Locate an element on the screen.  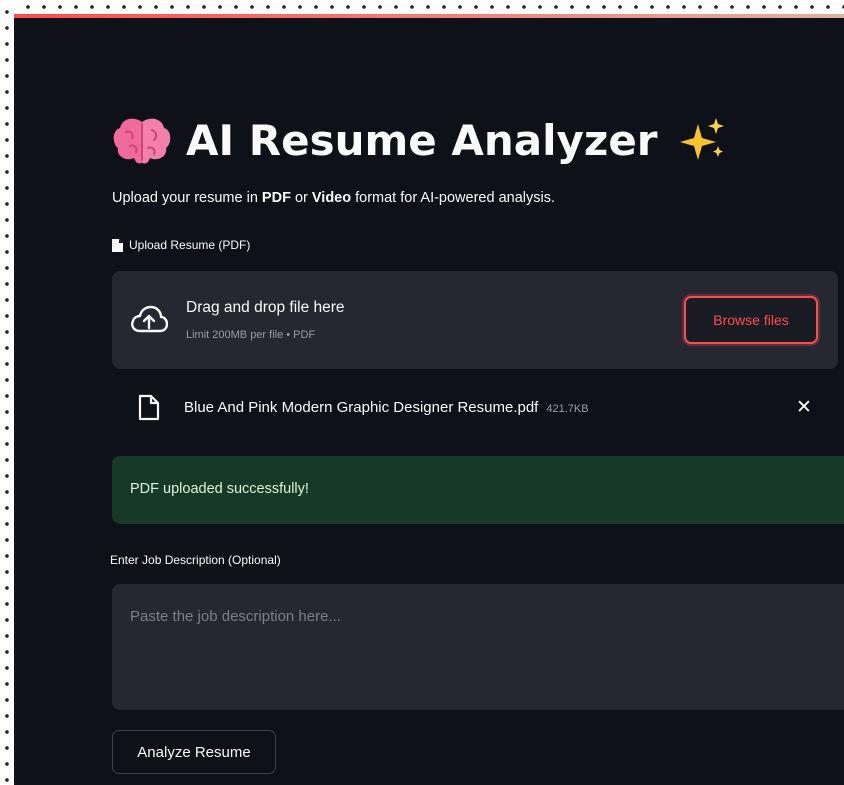
intro-prefix: Upload your resume in is located at coordinates (187, 198).